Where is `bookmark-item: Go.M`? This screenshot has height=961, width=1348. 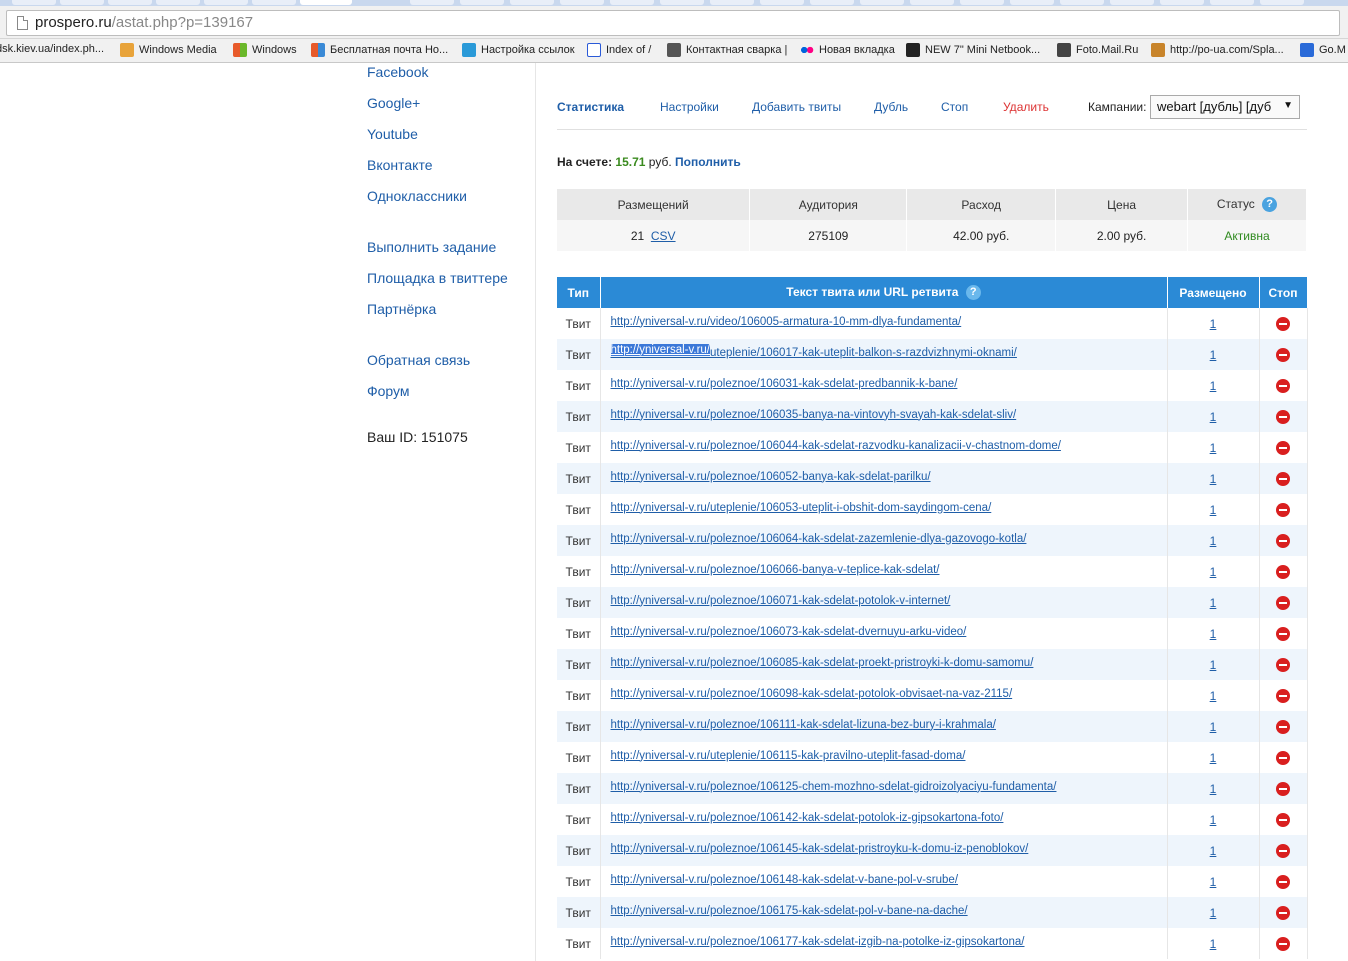
bookmark-item: Go.M is located at coordinates (1323, 50).